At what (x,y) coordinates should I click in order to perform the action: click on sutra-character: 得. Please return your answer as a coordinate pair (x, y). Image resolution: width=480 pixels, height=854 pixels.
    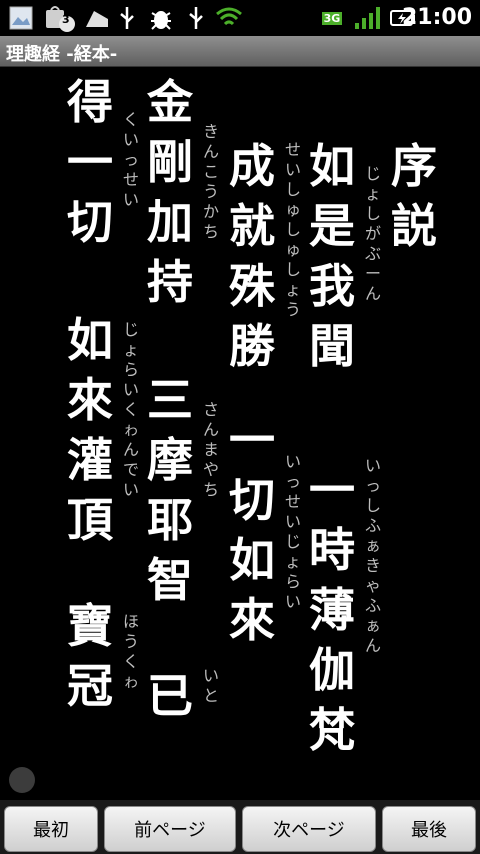
    Looking at the image, I should click on (90, 102).